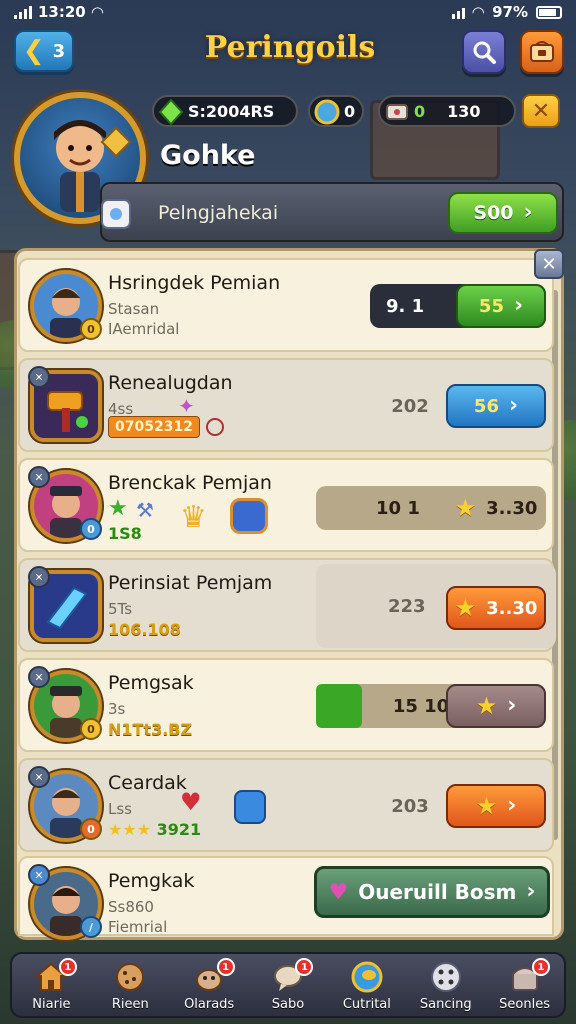 The image size is (576, 1024). What do you see at coordinates (524, 1004) in the screenshot?
I see `nav-label: Seonles` at bounding box center [524, 1004].